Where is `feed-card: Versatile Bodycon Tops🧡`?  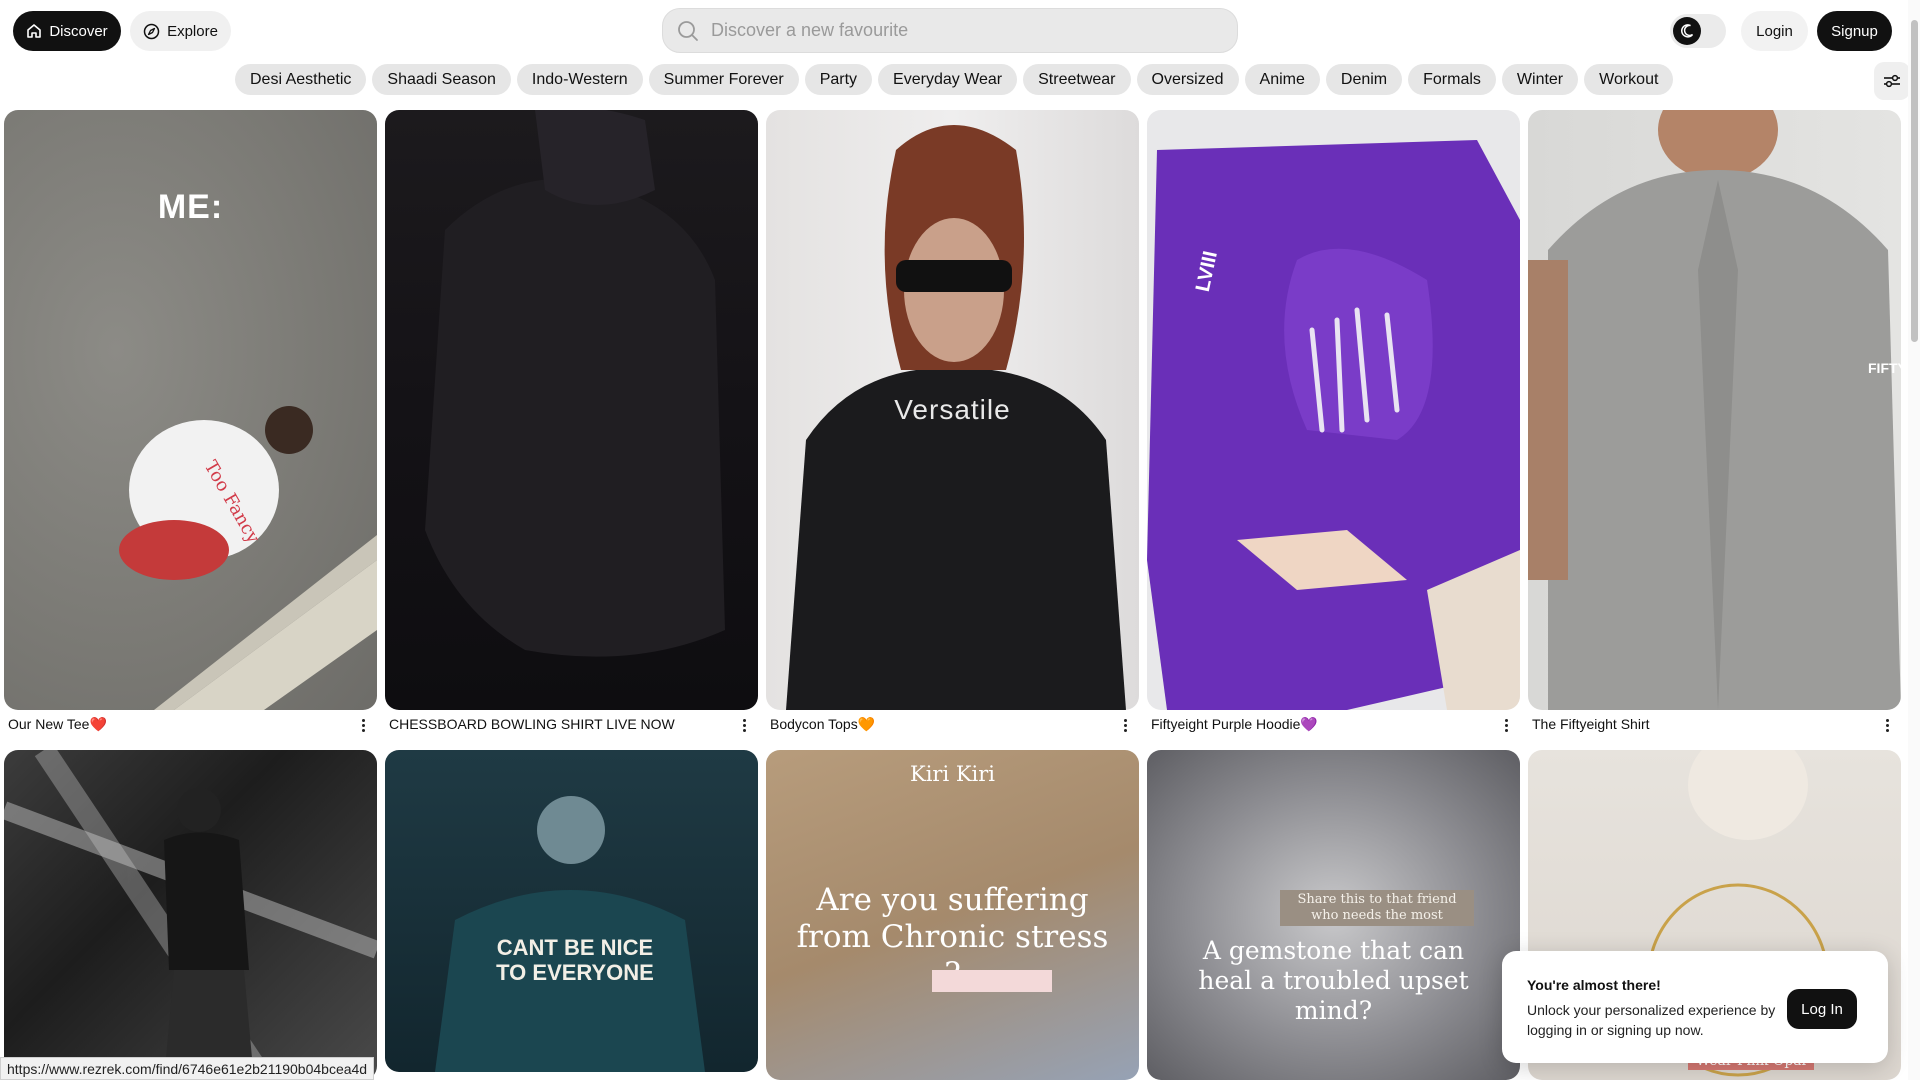 feed-card: Versatile Bodycon Tops🧡 is located at coordinates (952, 424).